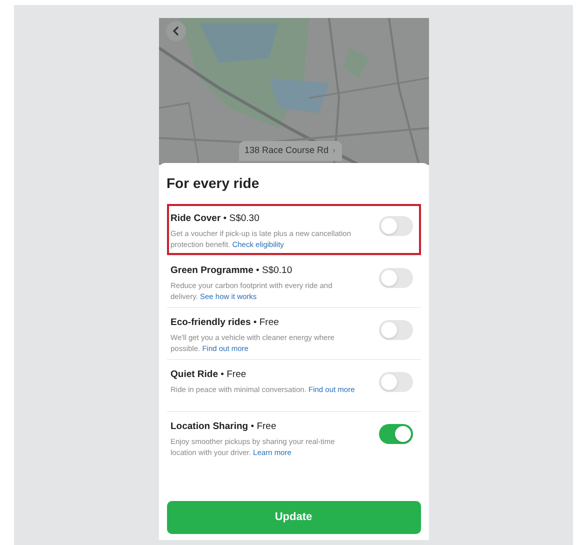 The height and width of the screenshot is (545, 587). I want to click on back-icon, so click(176, 31).